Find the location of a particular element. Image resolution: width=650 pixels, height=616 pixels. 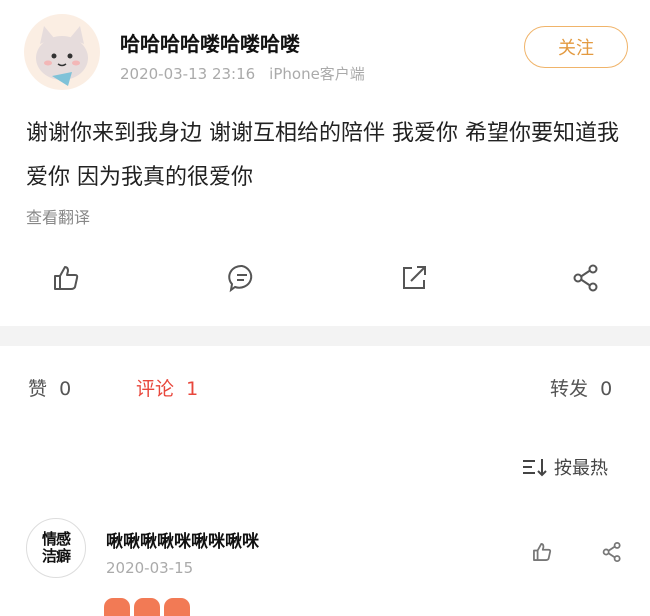

comment-username: 啾啾啾啾咪啾咪啾咪 is located at coordinates (182, 539).